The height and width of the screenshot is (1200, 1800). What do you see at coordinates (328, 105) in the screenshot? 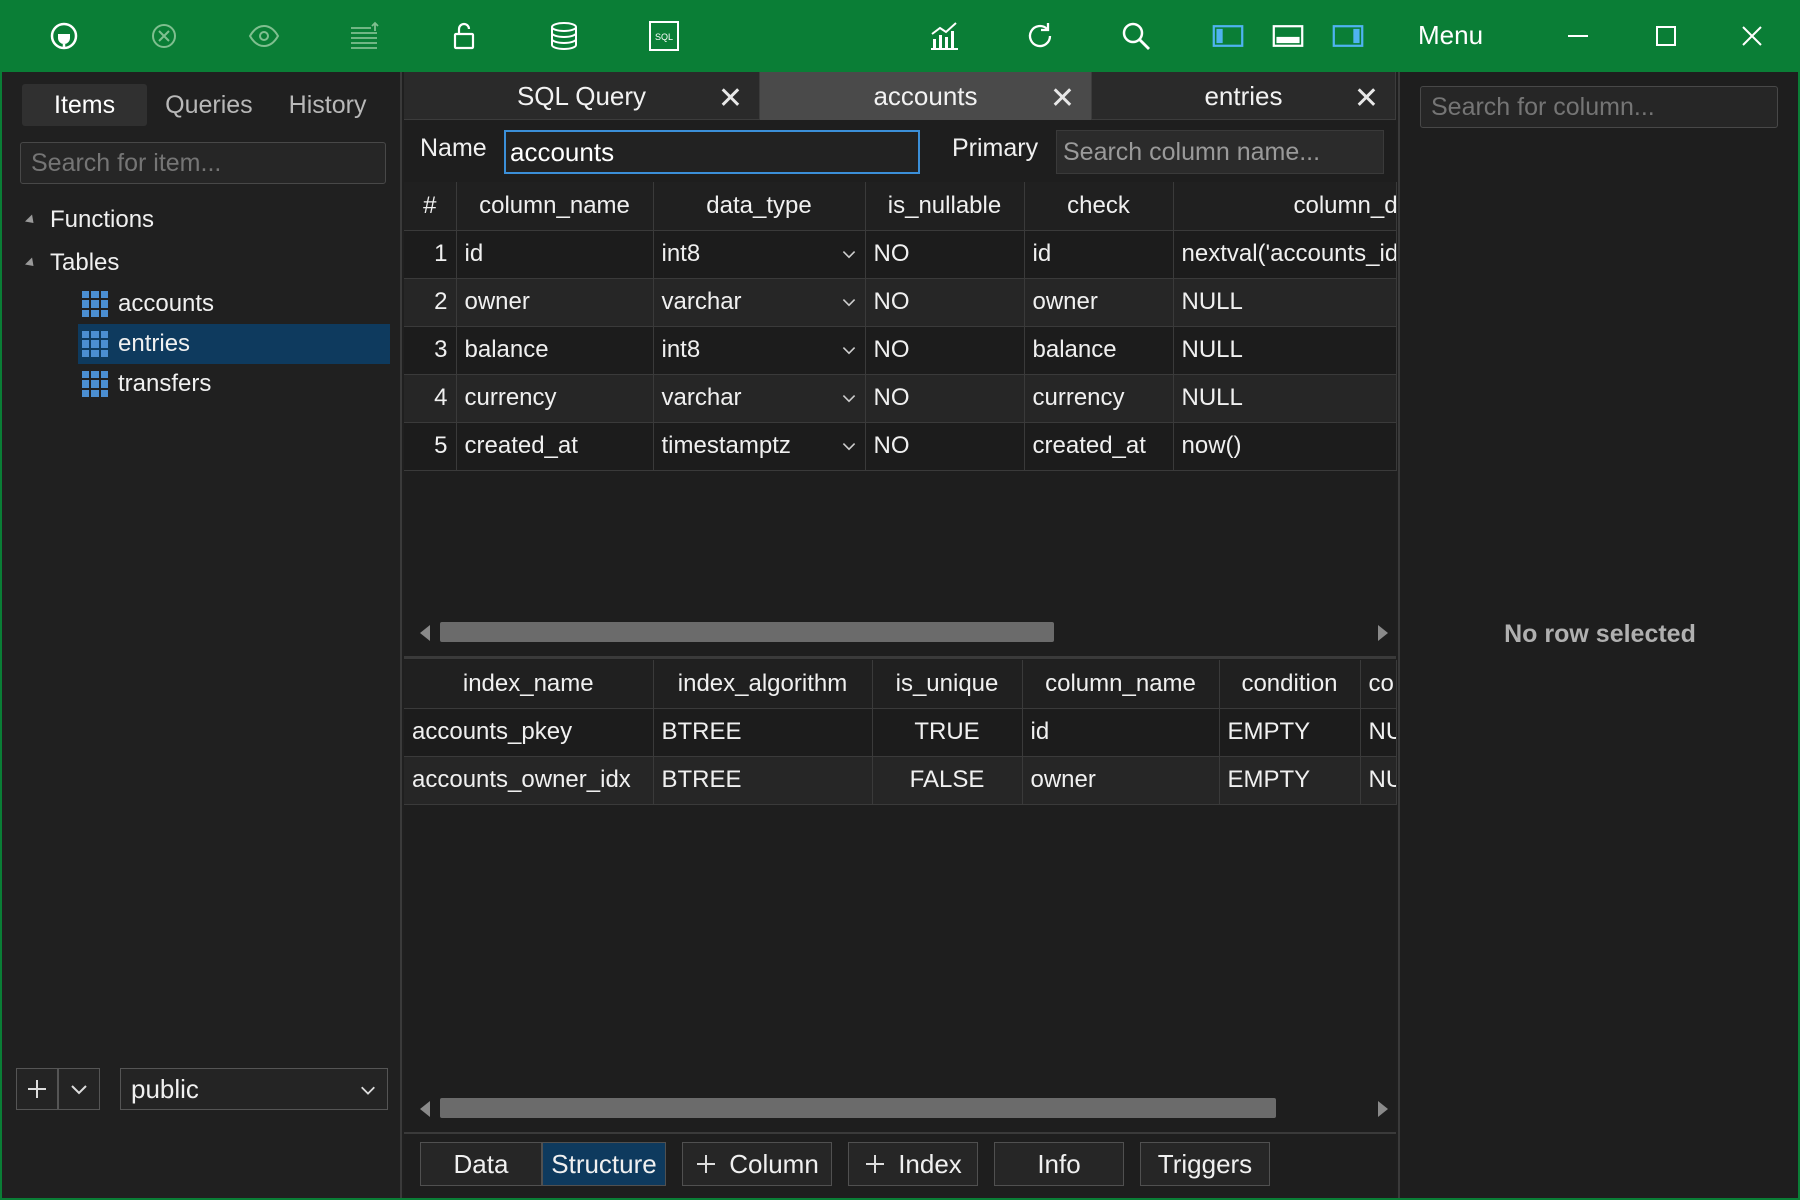
I see `tab-history: History` at bounding box center [328, 105].